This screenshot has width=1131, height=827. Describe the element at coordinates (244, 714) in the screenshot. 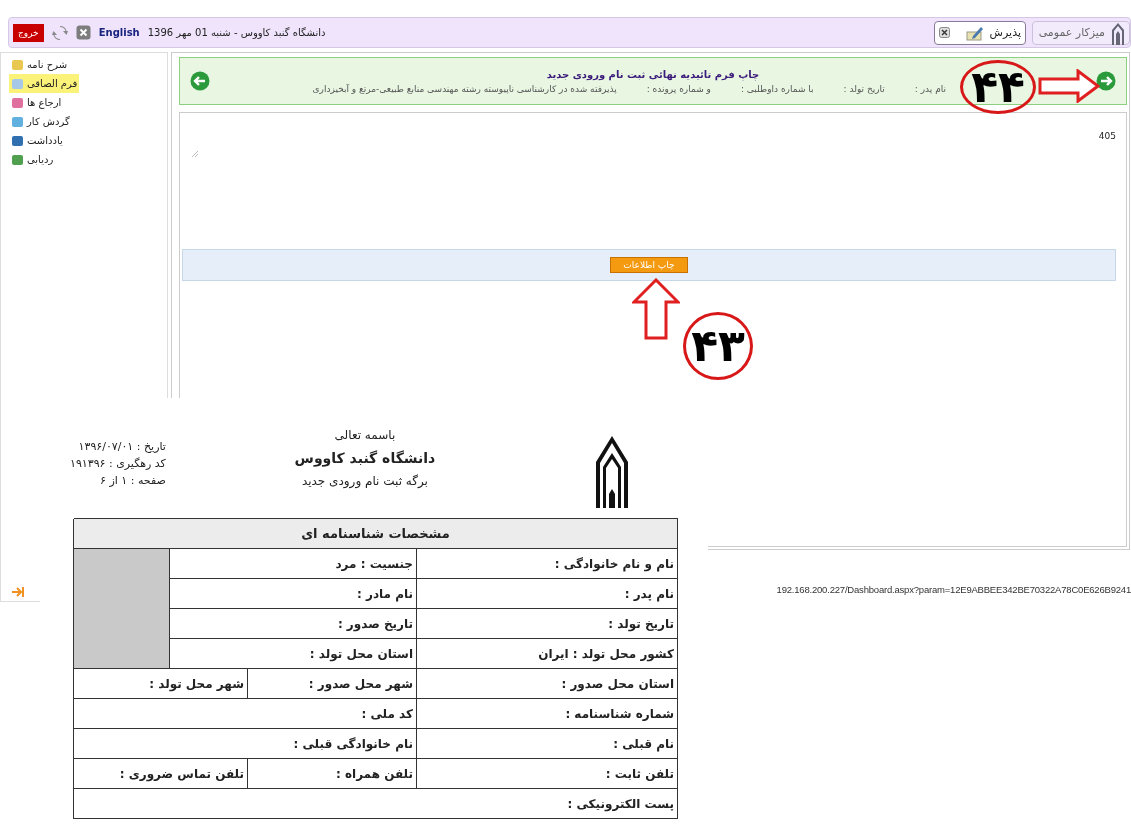

I see `table-cell: کد ملی :` at that location.